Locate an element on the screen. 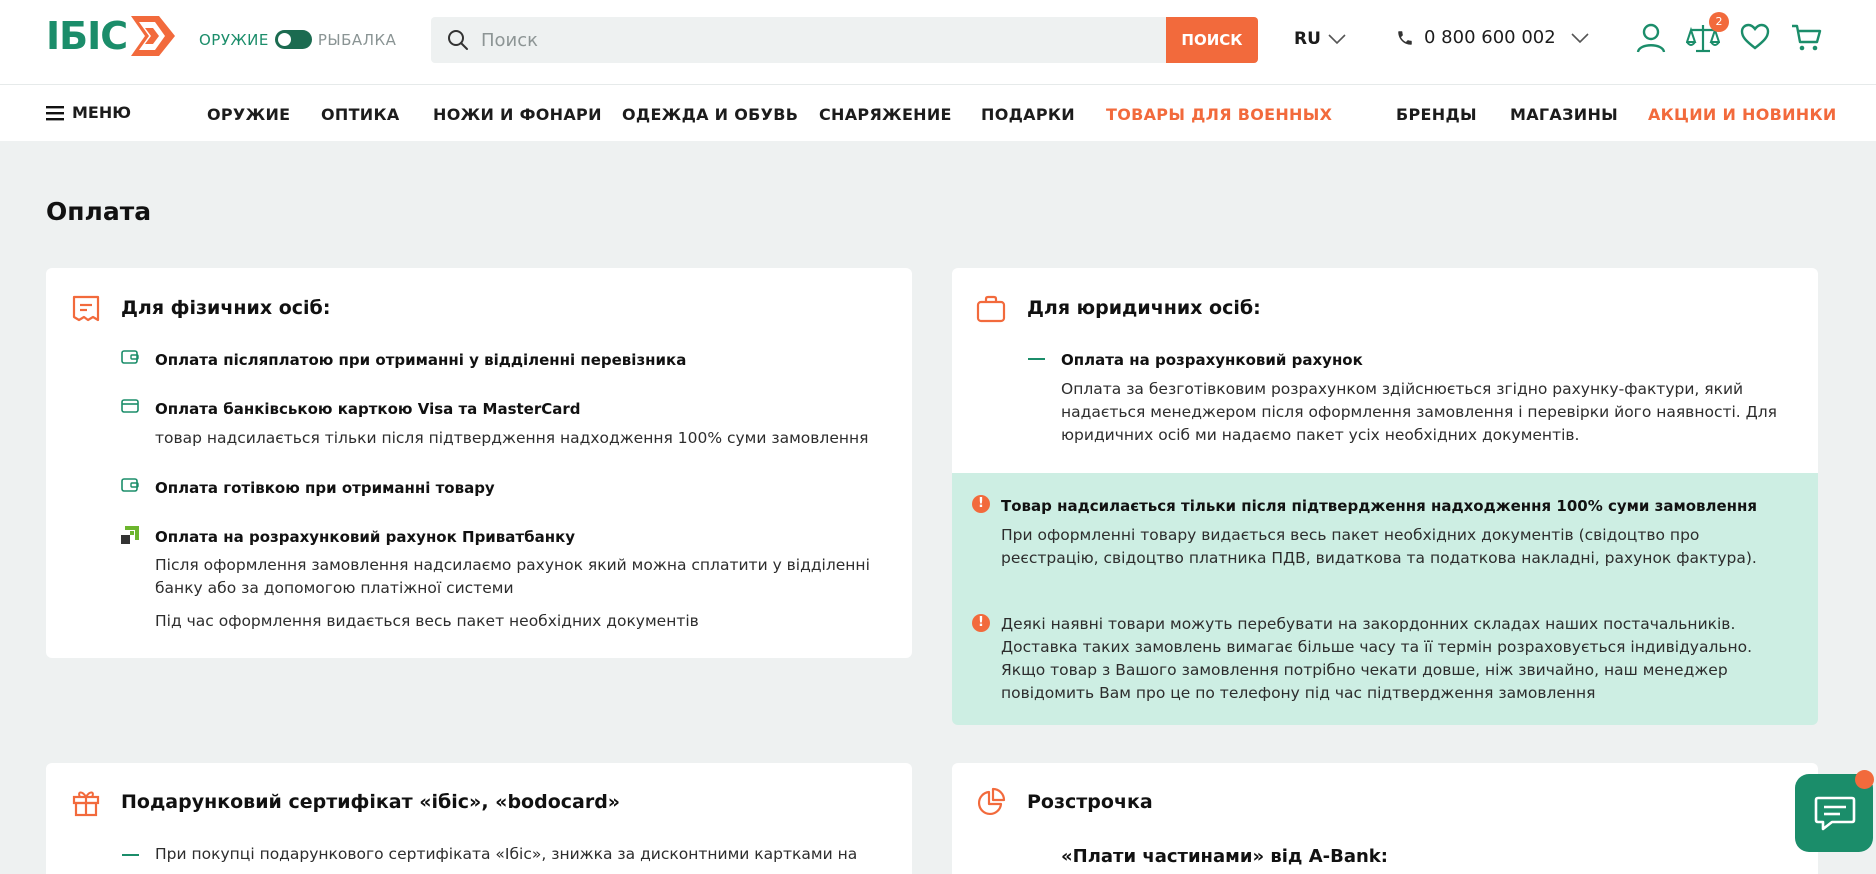 The image size is (1876, 874). phone-icon is located at coordinates (1405, 37).